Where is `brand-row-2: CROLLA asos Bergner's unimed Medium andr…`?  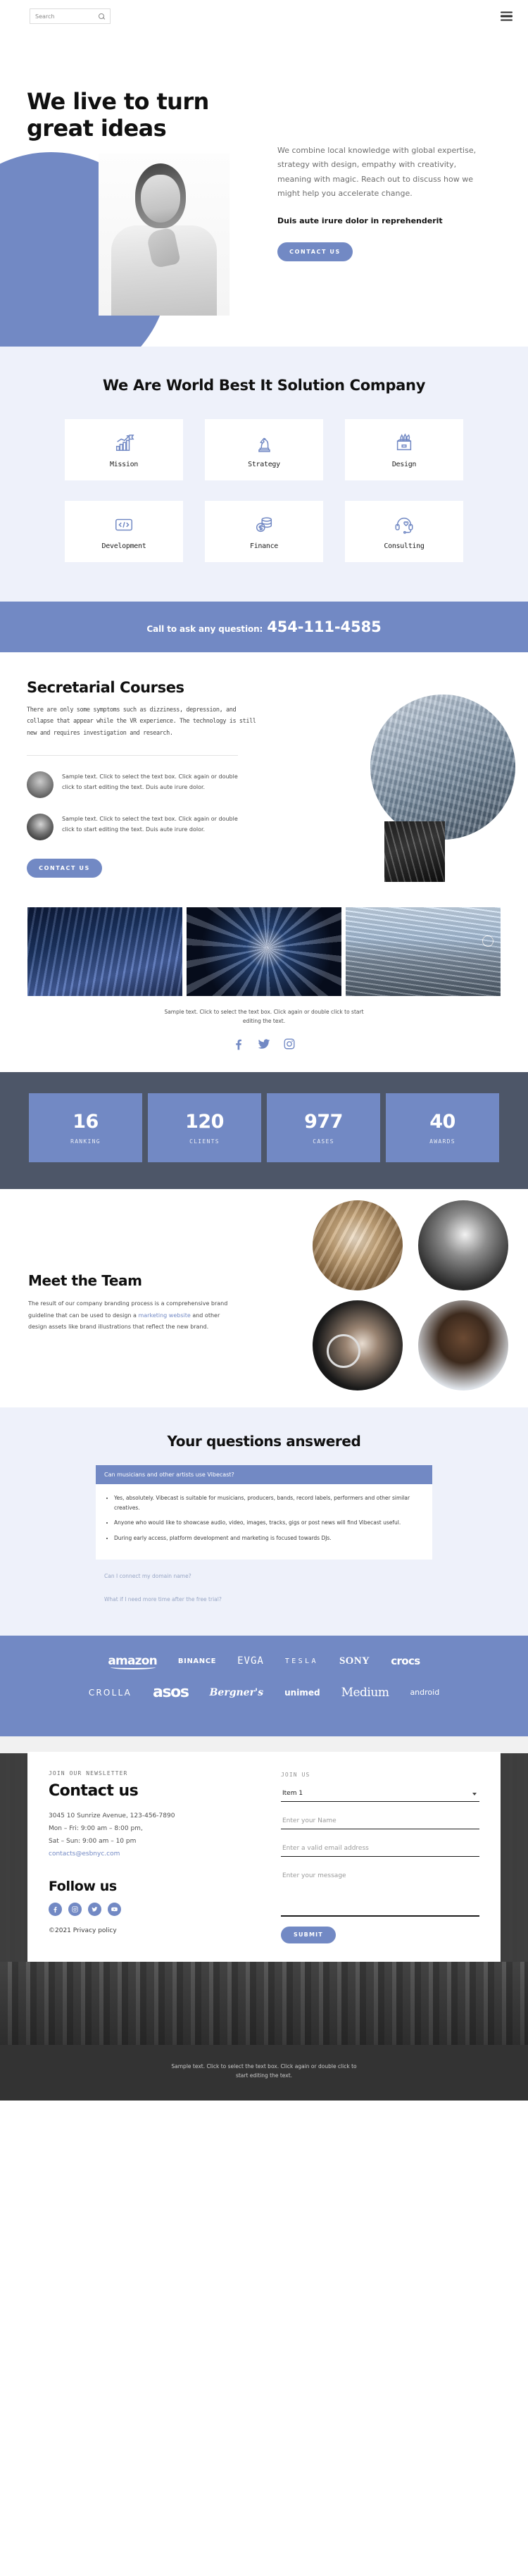
brand-row-2: CROLLA asos Bergner's unimed Medium andr… is located at coordinates (264, 1692).